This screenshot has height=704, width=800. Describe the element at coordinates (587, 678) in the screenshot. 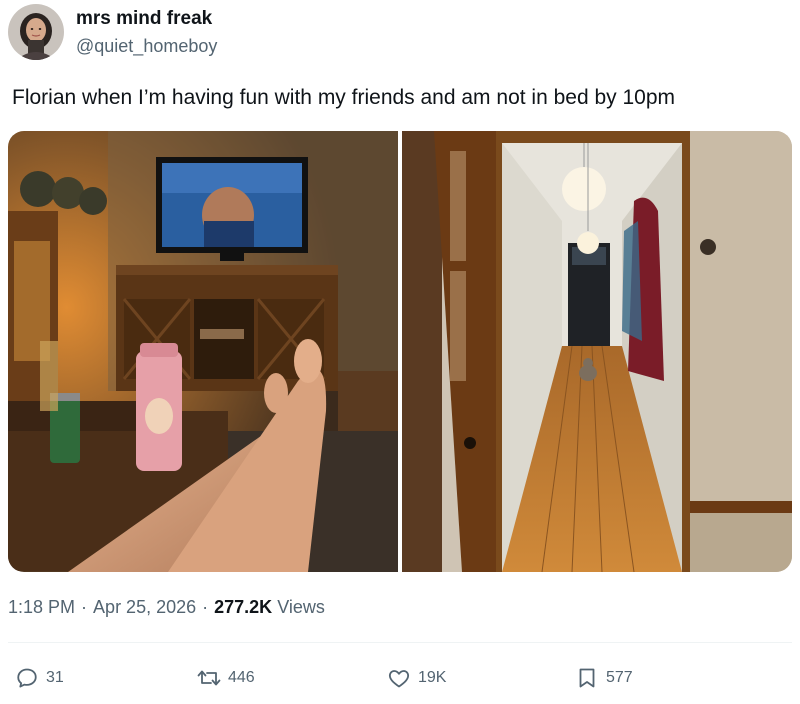

I see `bookmark-icon` at that location.